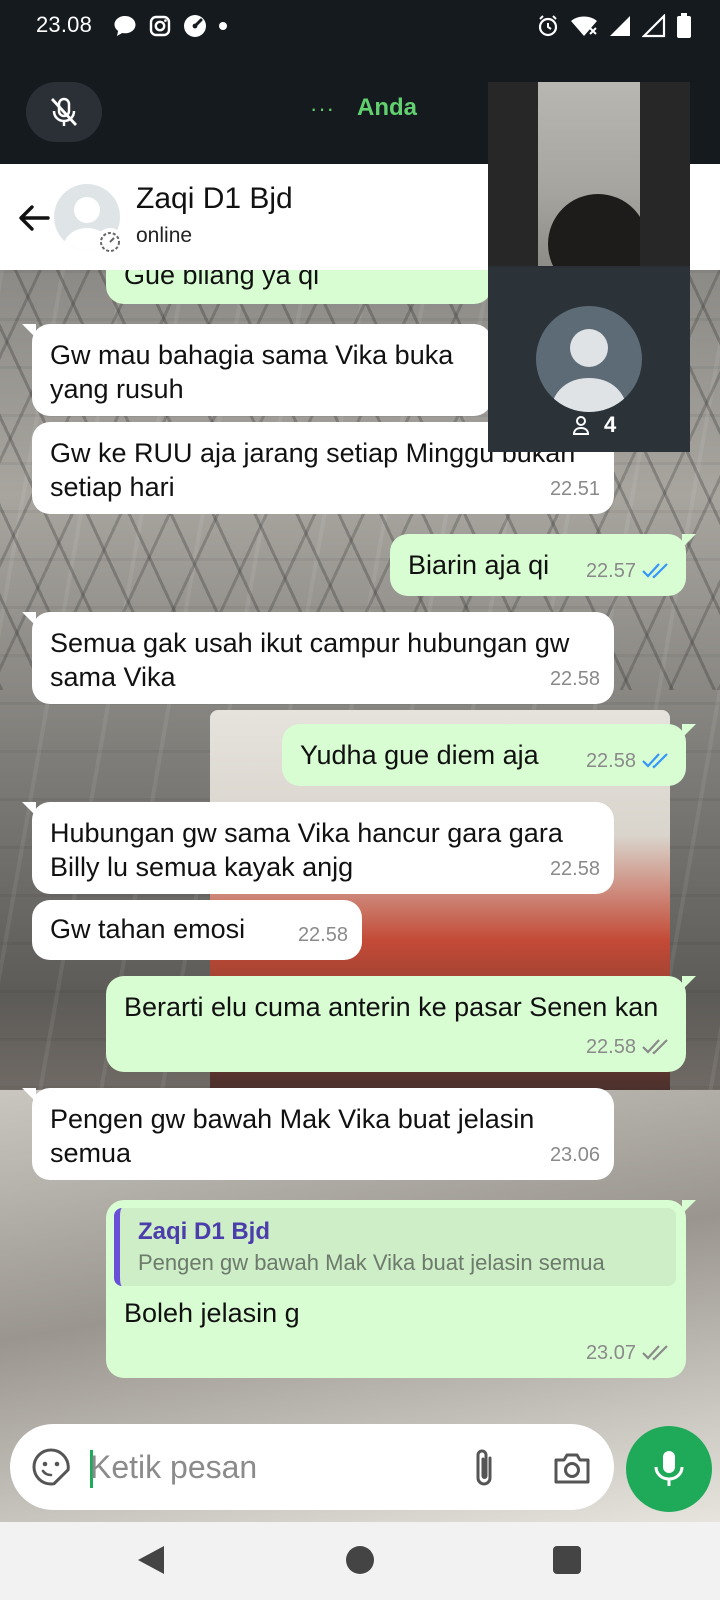  What do you see at coordinates (387, 107) in the screenshot?
I see `call-participant-label: Anda` at bounding box center [387, 107].